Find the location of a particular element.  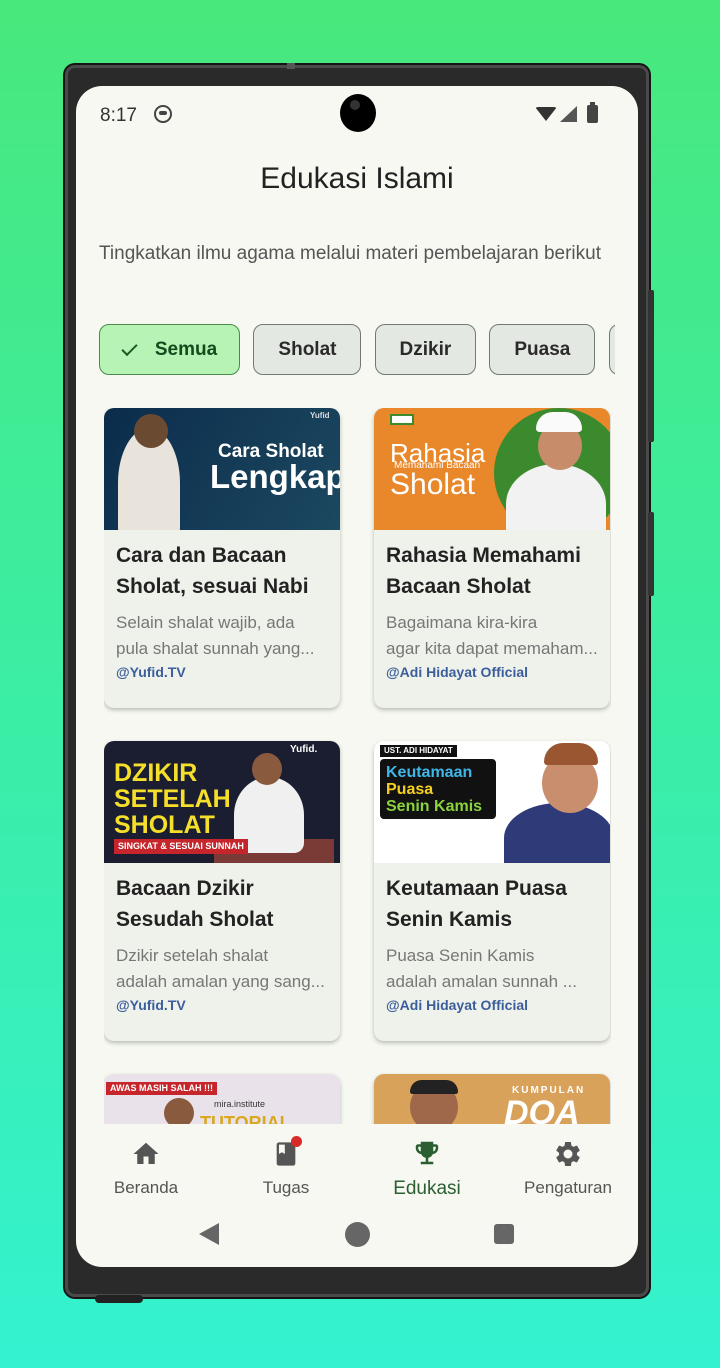

nav-tugas: Tugas is located at coordinates (286, 1167).